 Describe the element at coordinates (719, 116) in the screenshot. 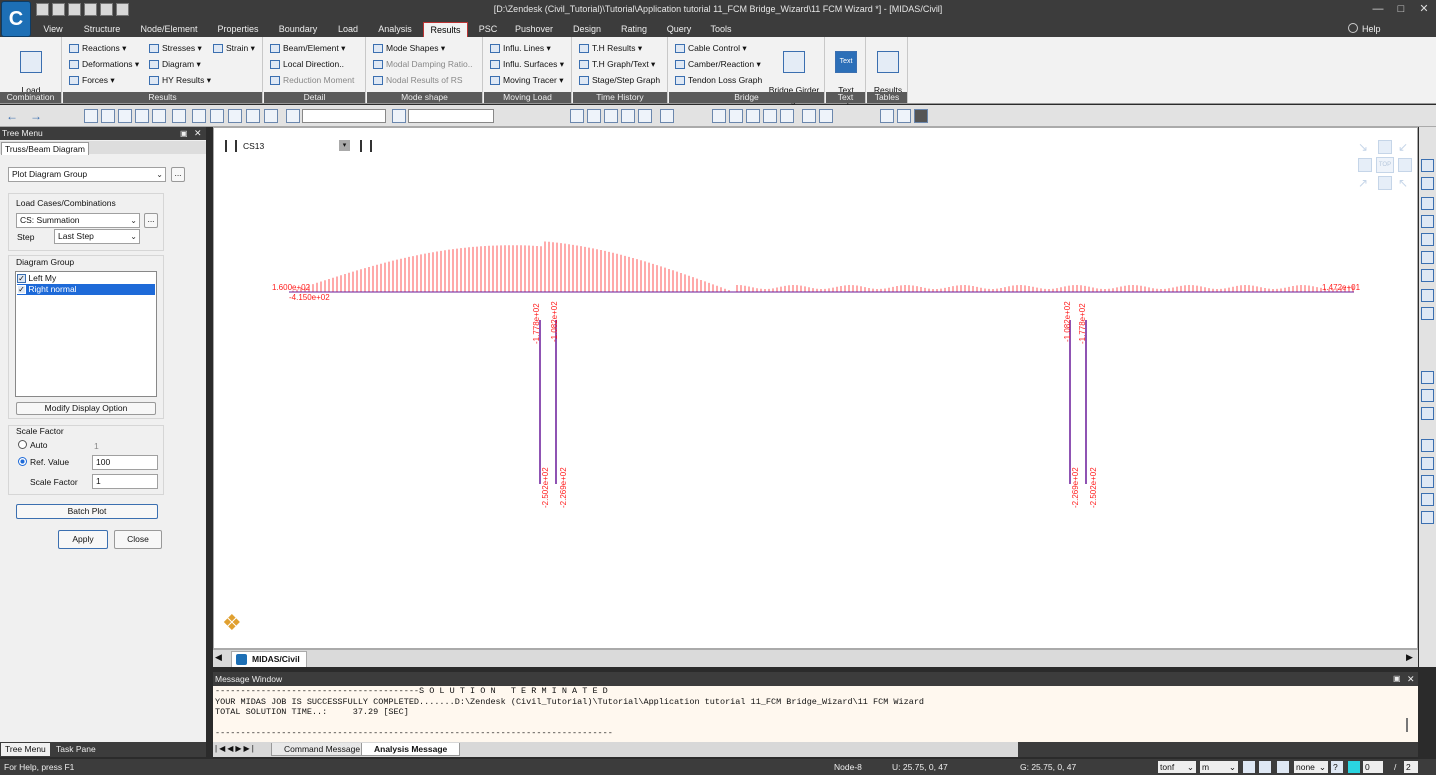

I see `hidden-icon` at that location.